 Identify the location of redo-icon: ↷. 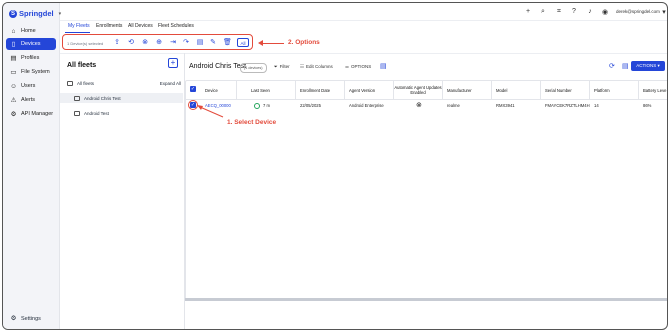
(186, 43).